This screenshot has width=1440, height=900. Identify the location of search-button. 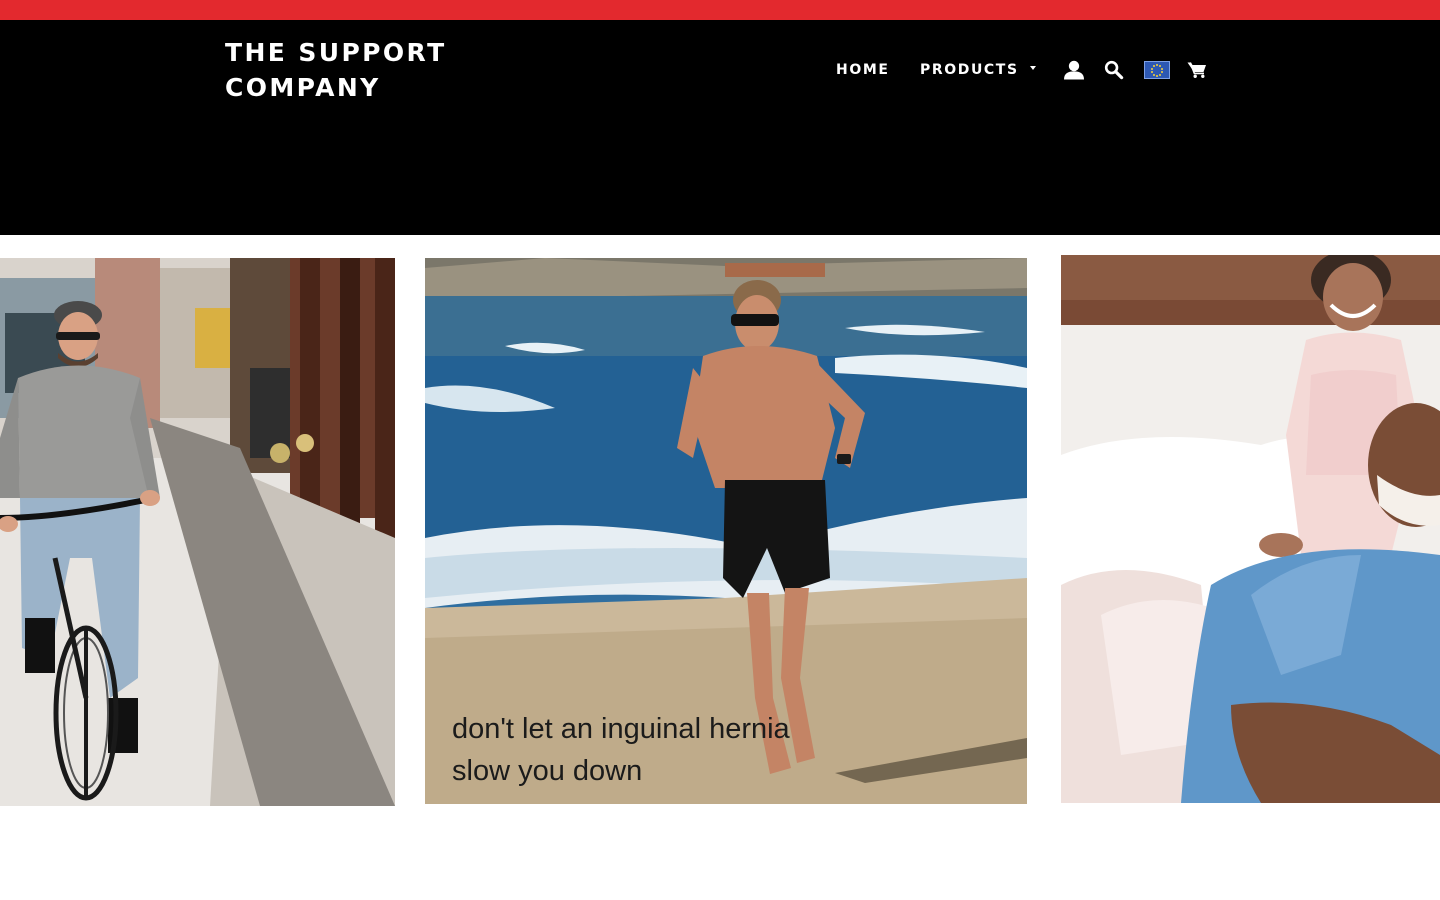
(1114, 70).